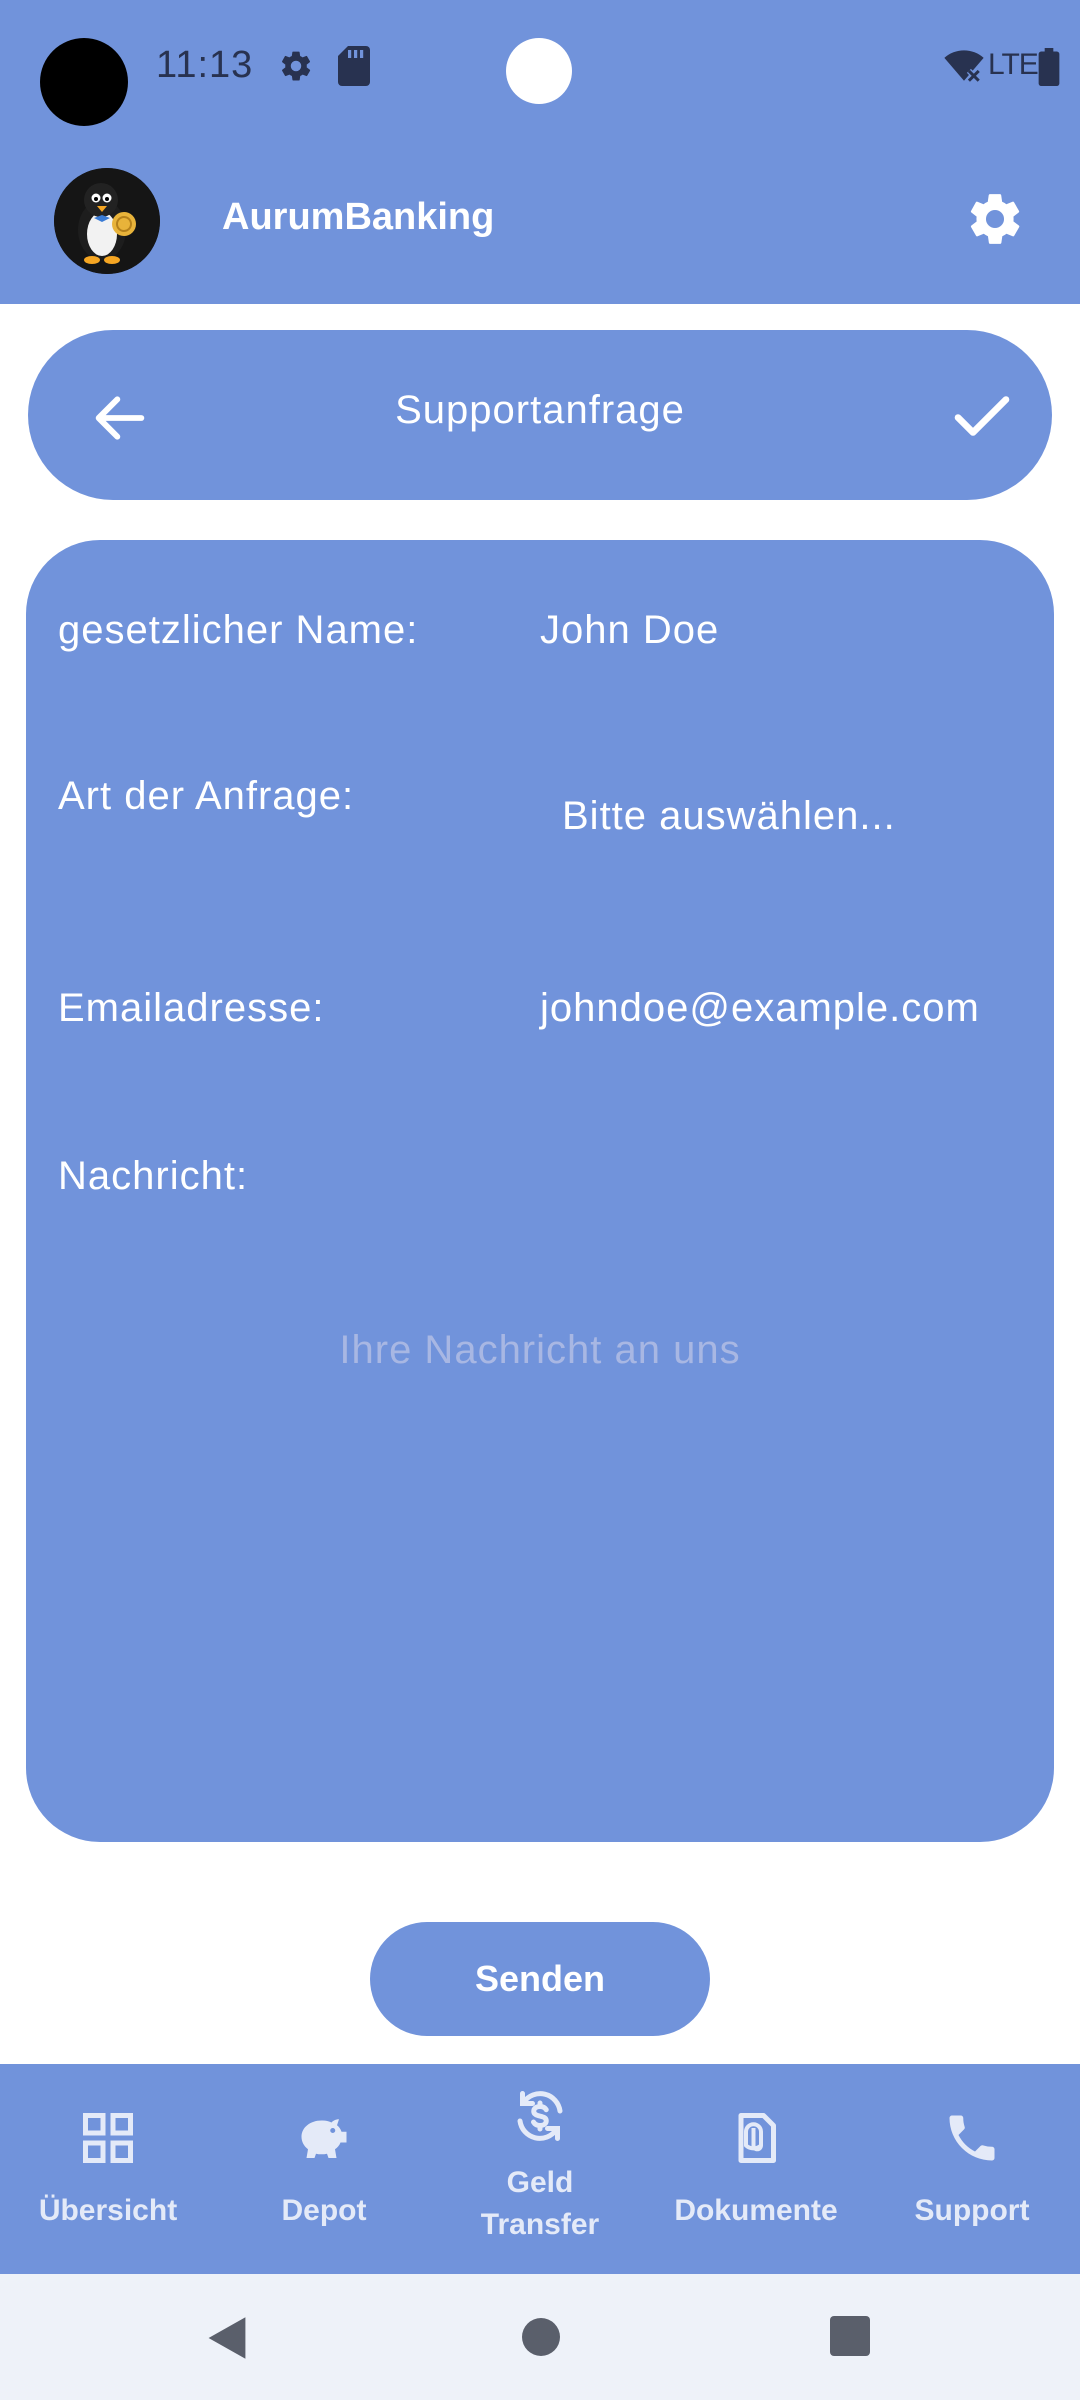 The image size is (1080, 2400). Describe the element at coordinates (756, 2210) in the screenshot. I see `nav-label-dokumente: Dokumente` at that location.